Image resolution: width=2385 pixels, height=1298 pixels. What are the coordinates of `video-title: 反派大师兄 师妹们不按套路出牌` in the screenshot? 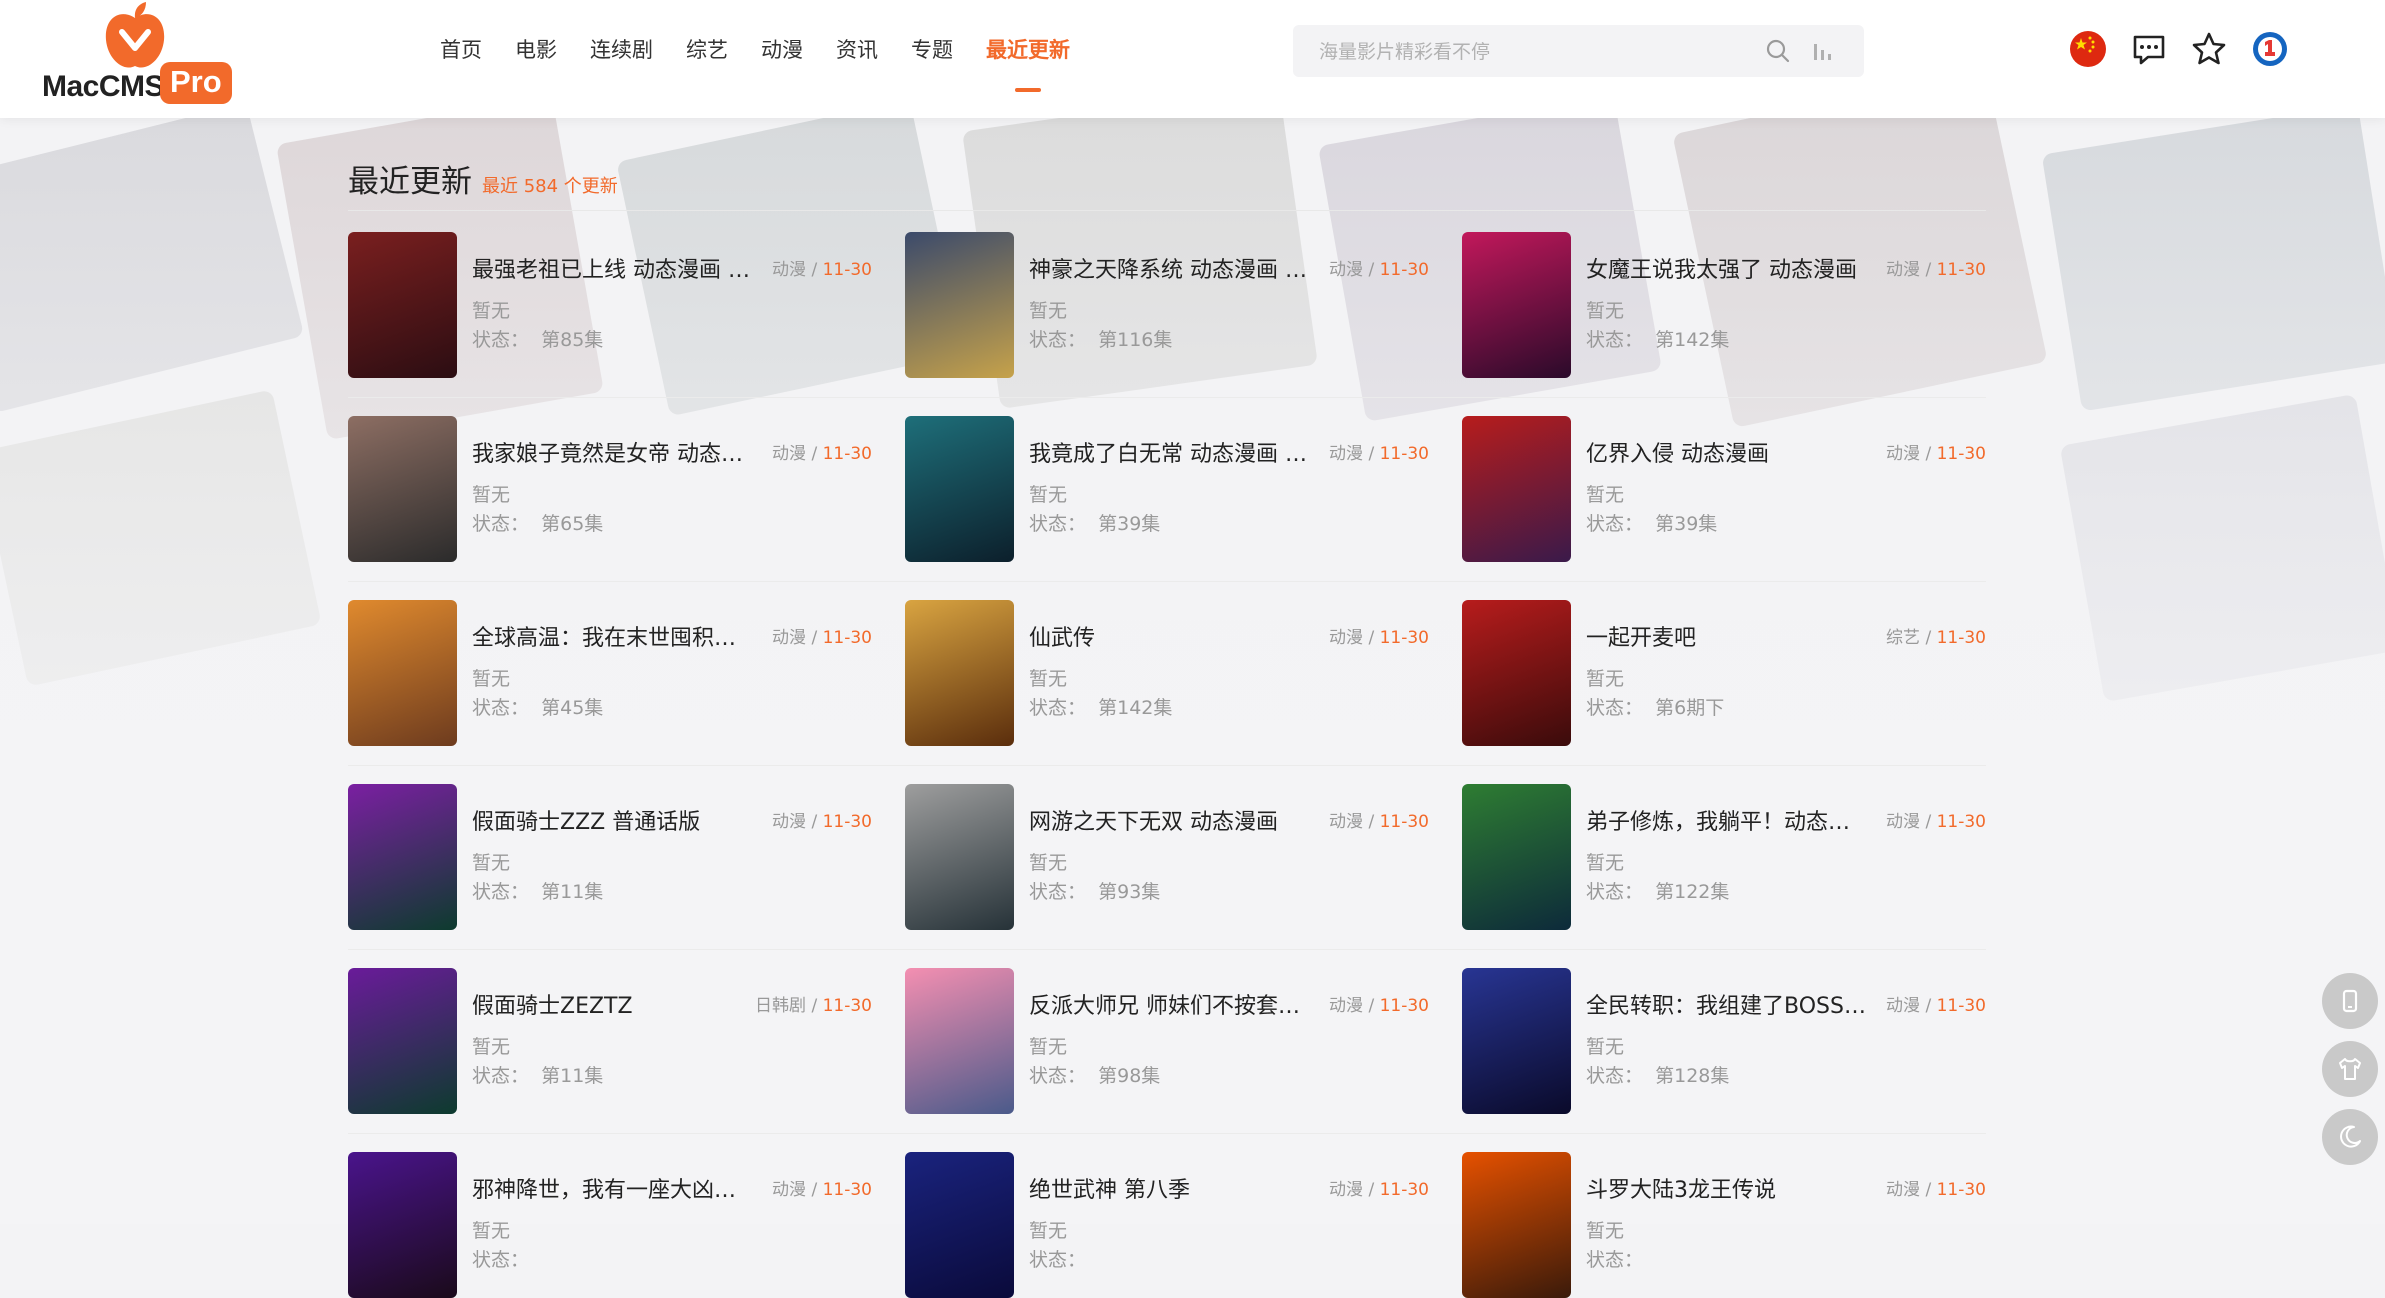 It's located at (1169, 1004).